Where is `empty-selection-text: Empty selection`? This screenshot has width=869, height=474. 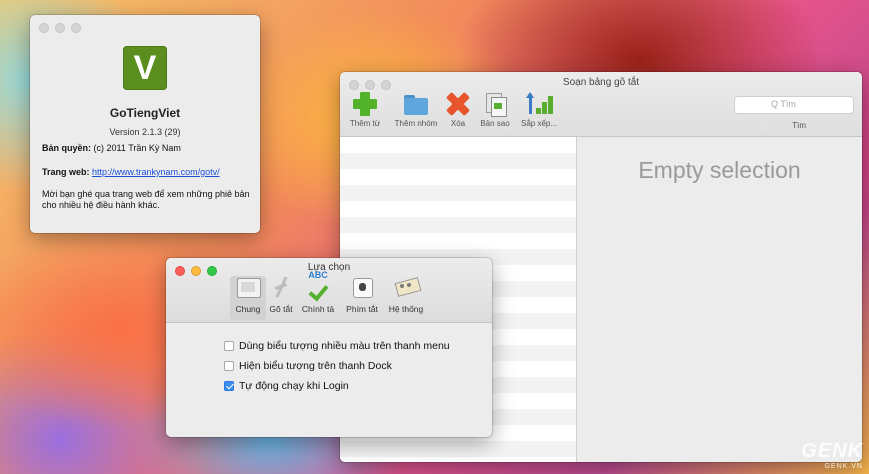 empty-selection-text: Empty selection is located at coordinates (719, 170).